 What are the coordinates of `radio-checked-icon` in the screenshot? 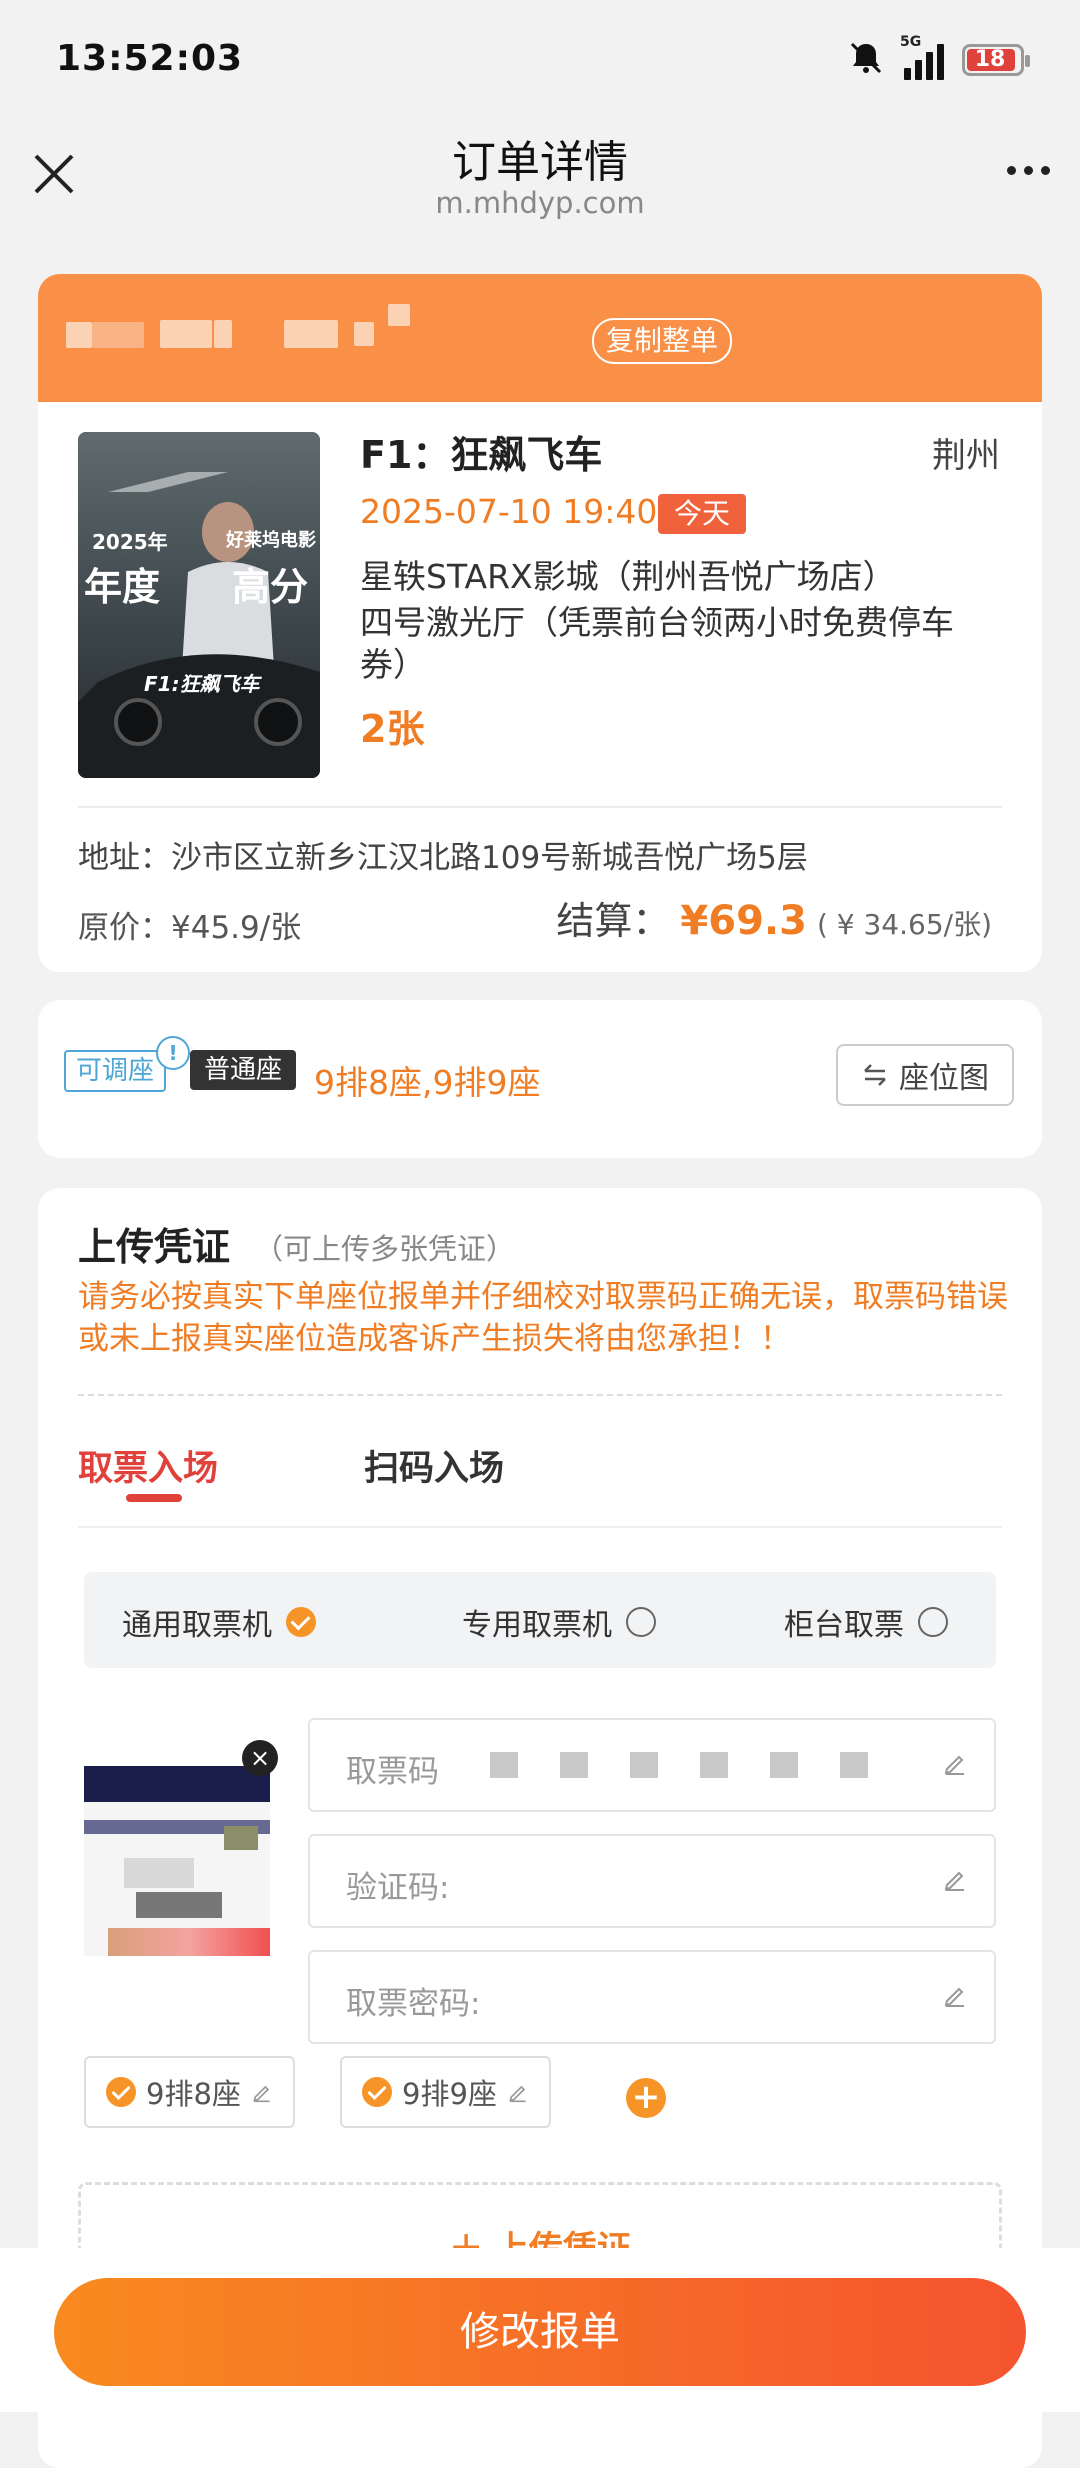 It's located at (301, 1622).